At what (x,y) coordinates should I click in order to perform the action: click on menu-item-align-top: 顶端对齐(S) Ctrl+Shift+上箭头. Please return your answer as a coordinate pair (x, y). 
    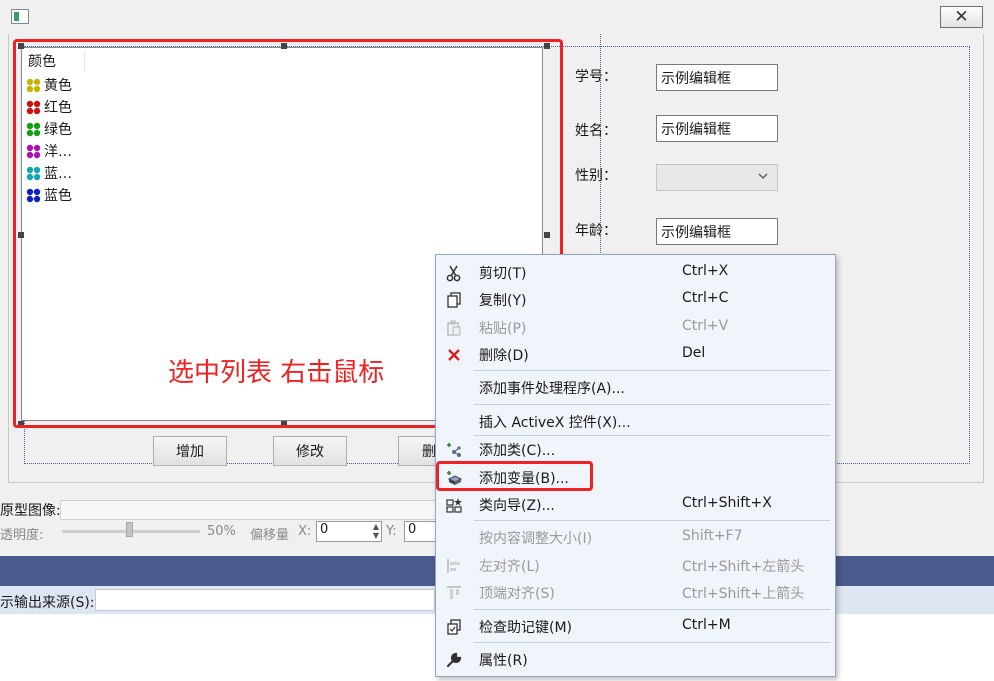
    Looking at the image, I should click on (635, 592).